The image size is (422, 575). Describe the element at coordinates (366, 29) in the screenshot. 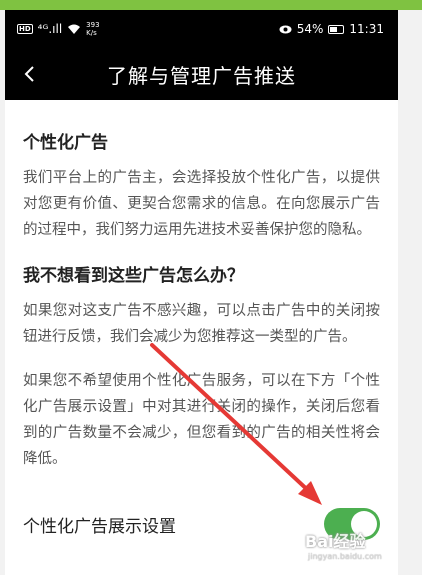

I see `clock: 11:31` at that location.